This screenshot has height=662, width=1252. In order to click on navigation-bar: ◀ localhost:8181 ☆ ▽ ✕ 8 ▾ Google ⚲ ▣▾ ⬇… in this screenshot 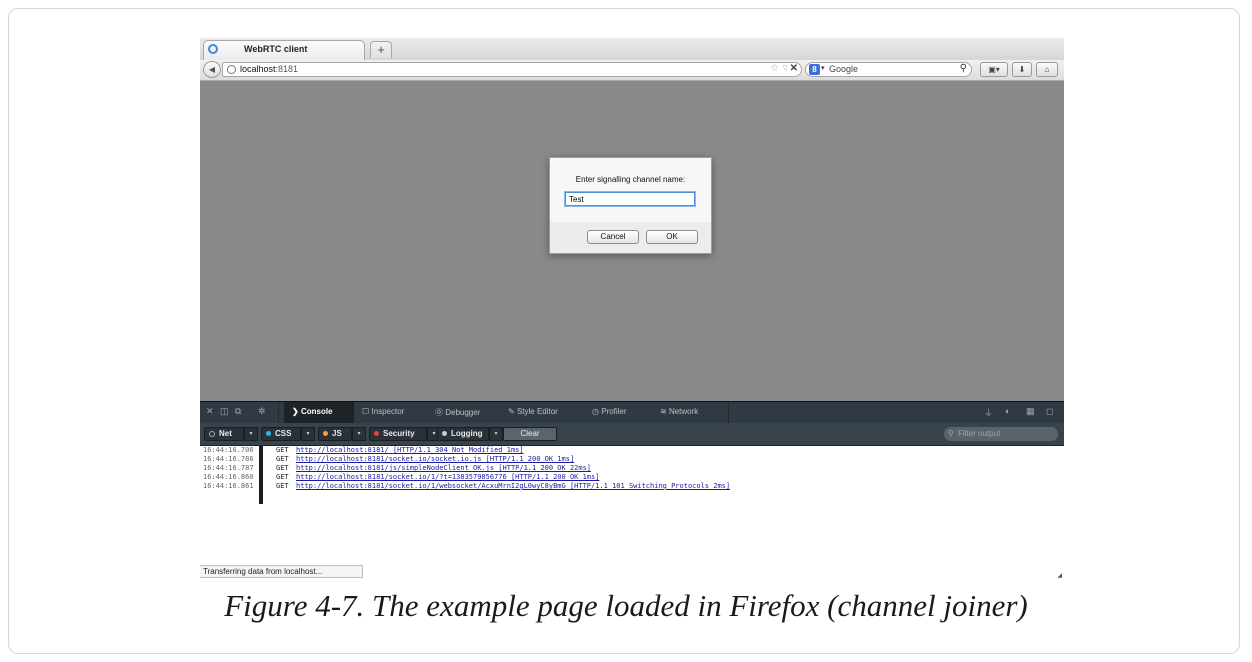, I will do `click(632, 70)`.